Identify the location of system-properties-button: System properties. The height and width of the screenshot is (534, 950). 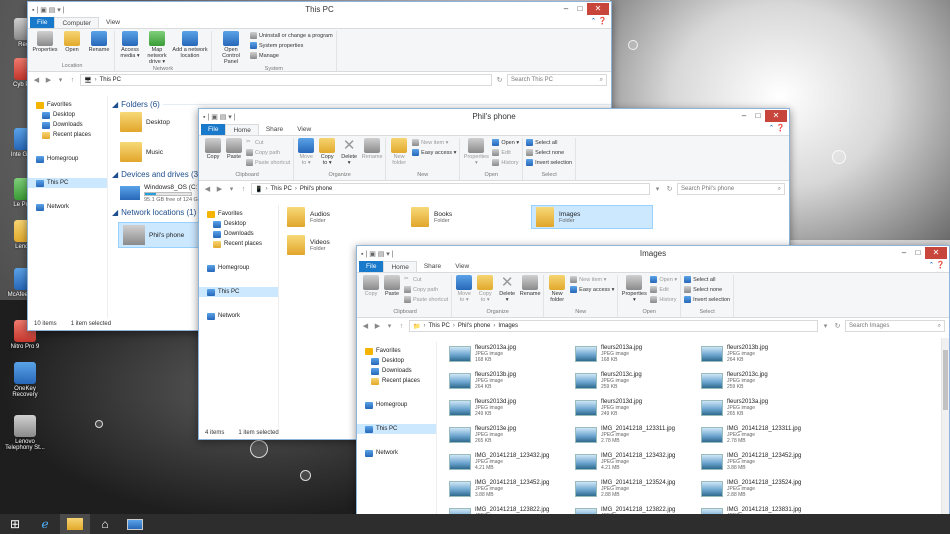
(291, 45).